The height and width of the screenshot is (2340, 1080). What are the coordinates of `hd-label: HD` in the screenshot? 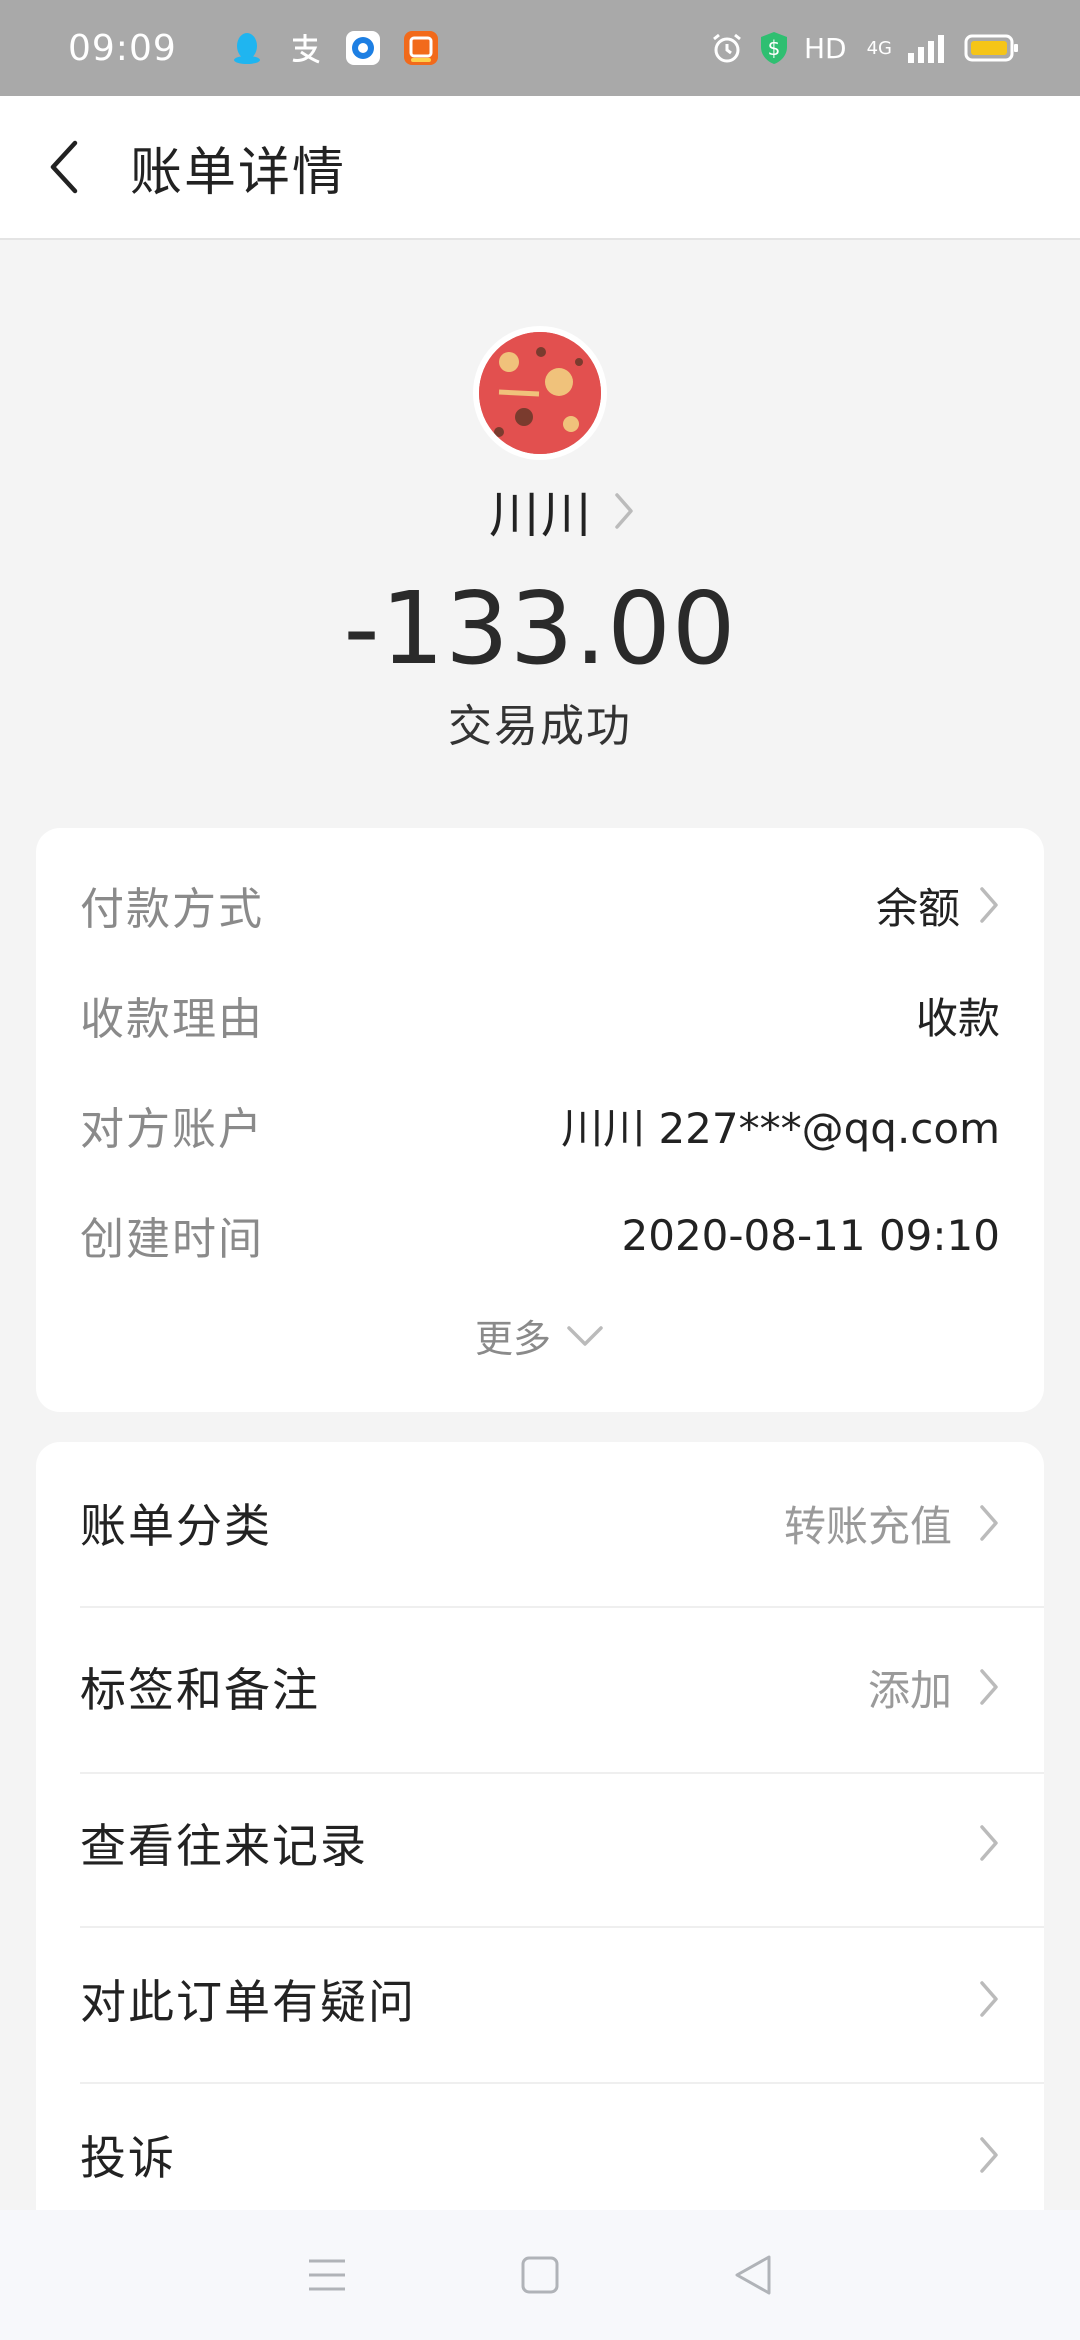 It's located at (825, 48).